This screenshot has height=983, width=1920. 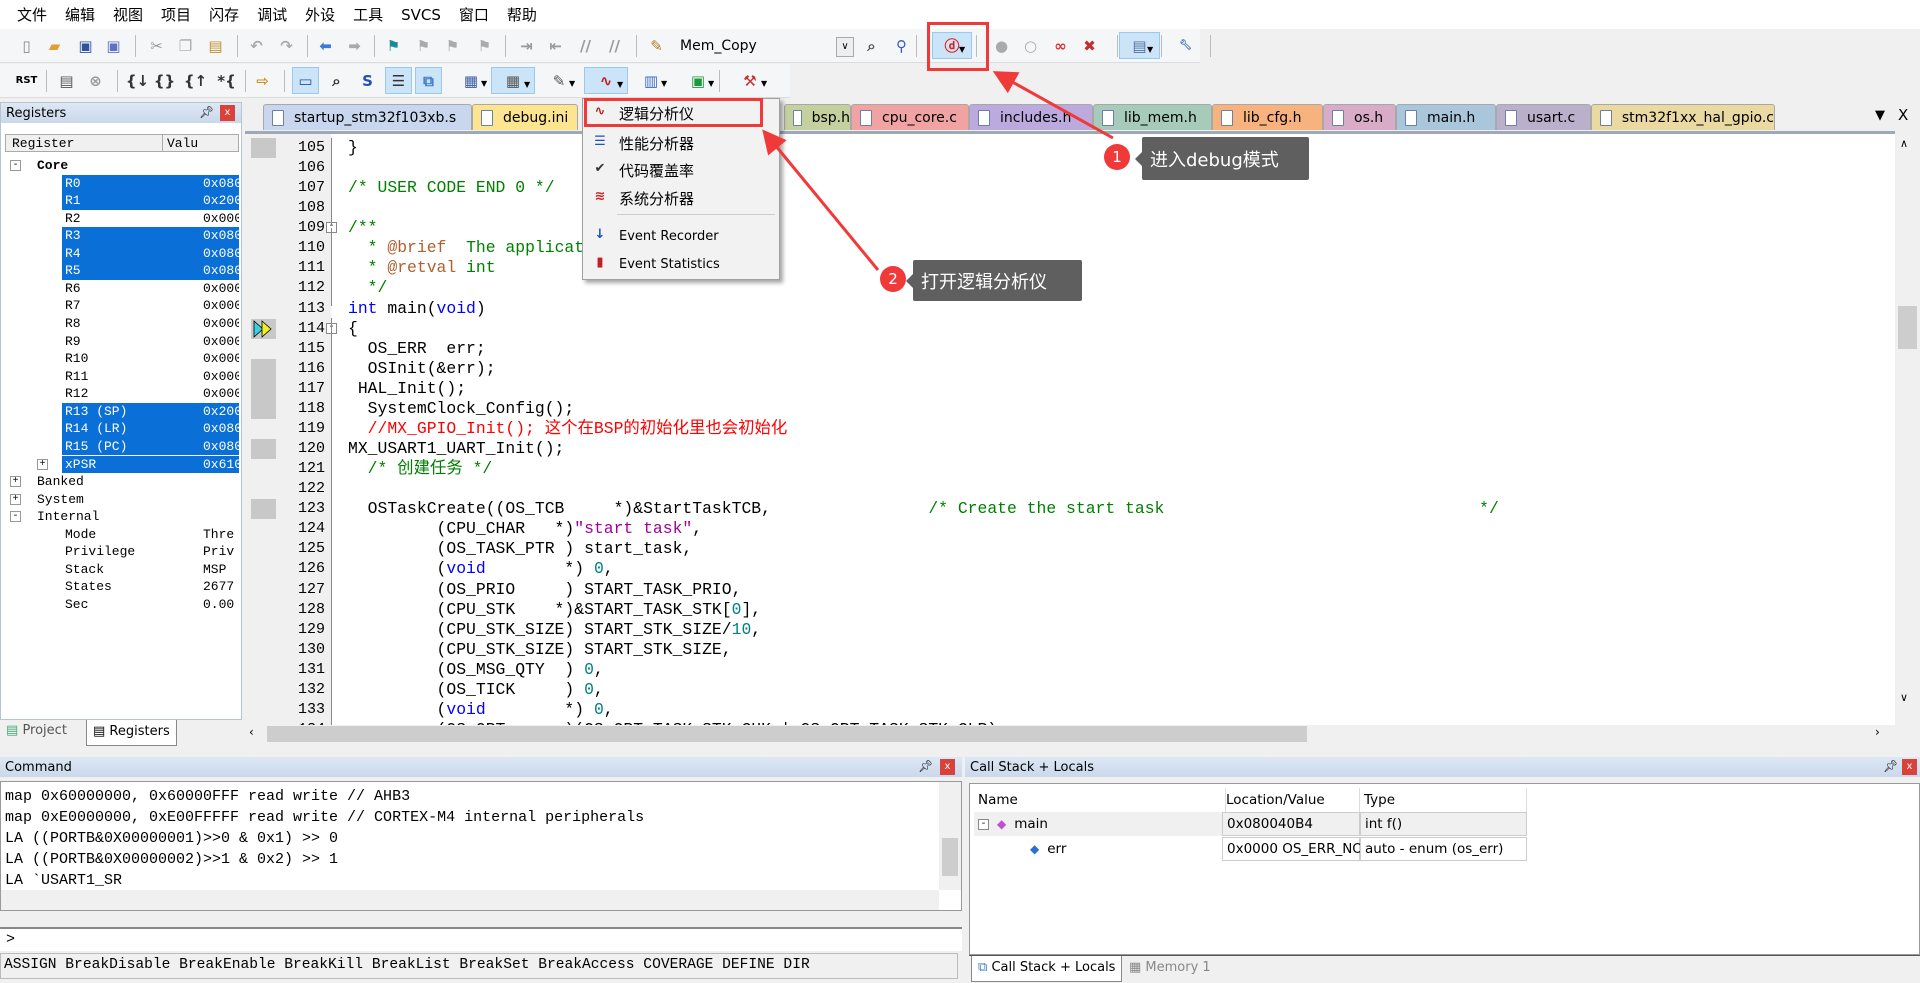 What do you see at coordinates (1222, 158) in the screenshot?
I see `annotation-callout-1: 进入debug模式` at bounding box center [1222, 158].